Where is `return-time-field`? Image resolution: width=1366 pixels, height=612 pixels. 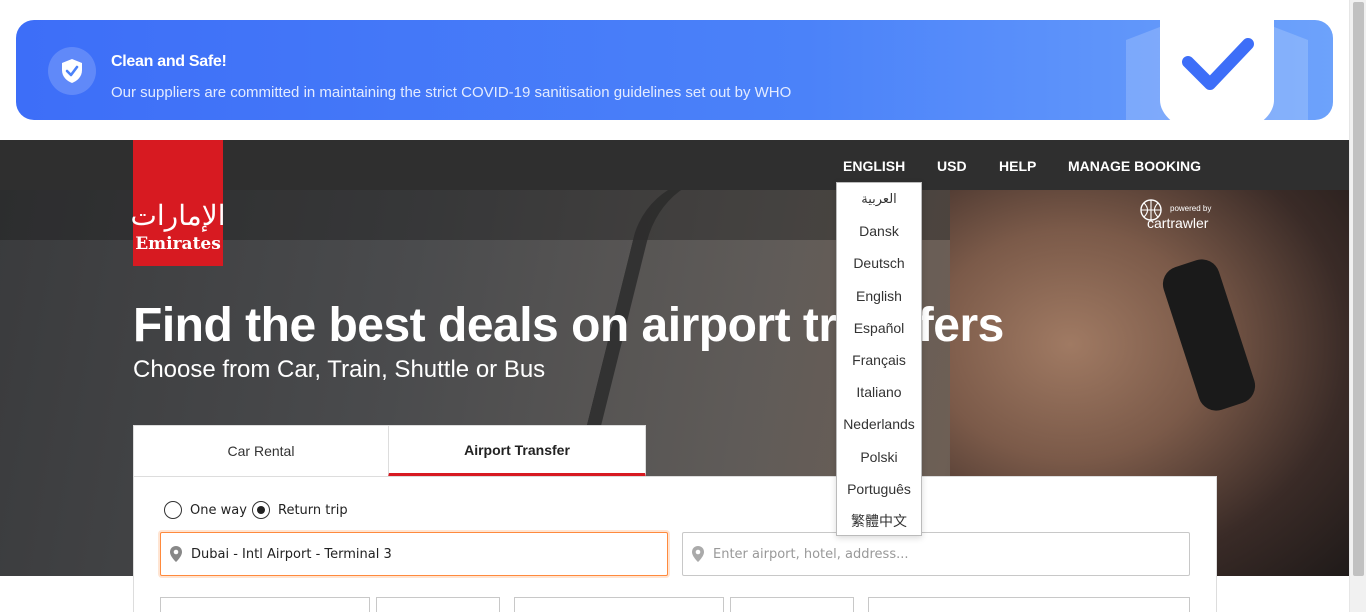 return-time-field is located at coordinates (792, 604).